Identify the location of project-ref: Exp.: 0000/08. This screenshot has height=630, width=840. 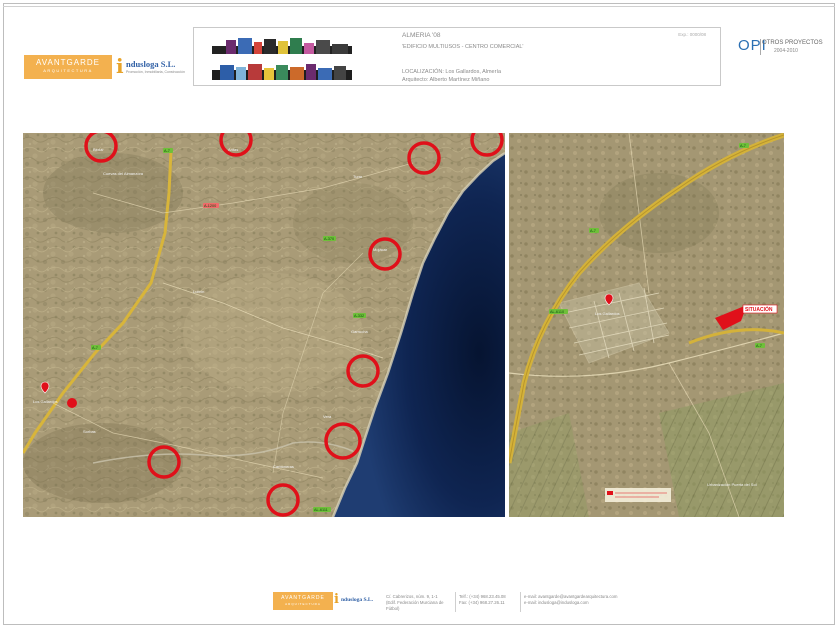
(692, 34).